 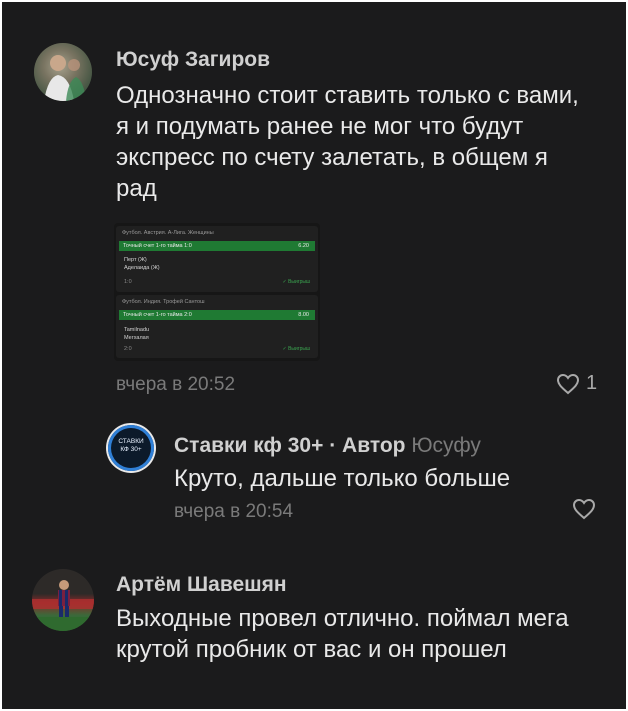 I want to click on author-avatar: СТАВКИ КФ 30+, so click(x=131, y=448).